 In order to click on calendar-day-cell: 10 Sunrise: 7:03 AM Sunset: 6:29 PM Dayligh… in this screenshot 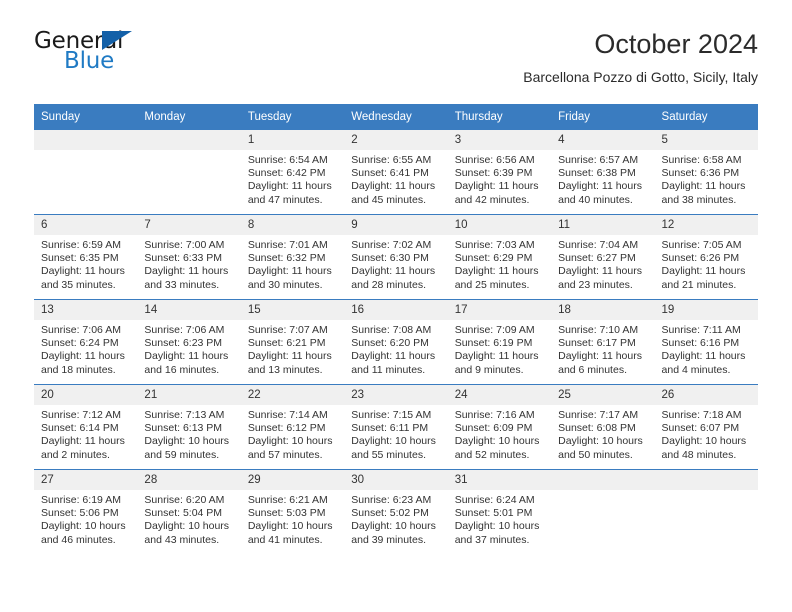, I will do `click(499, 257)`.